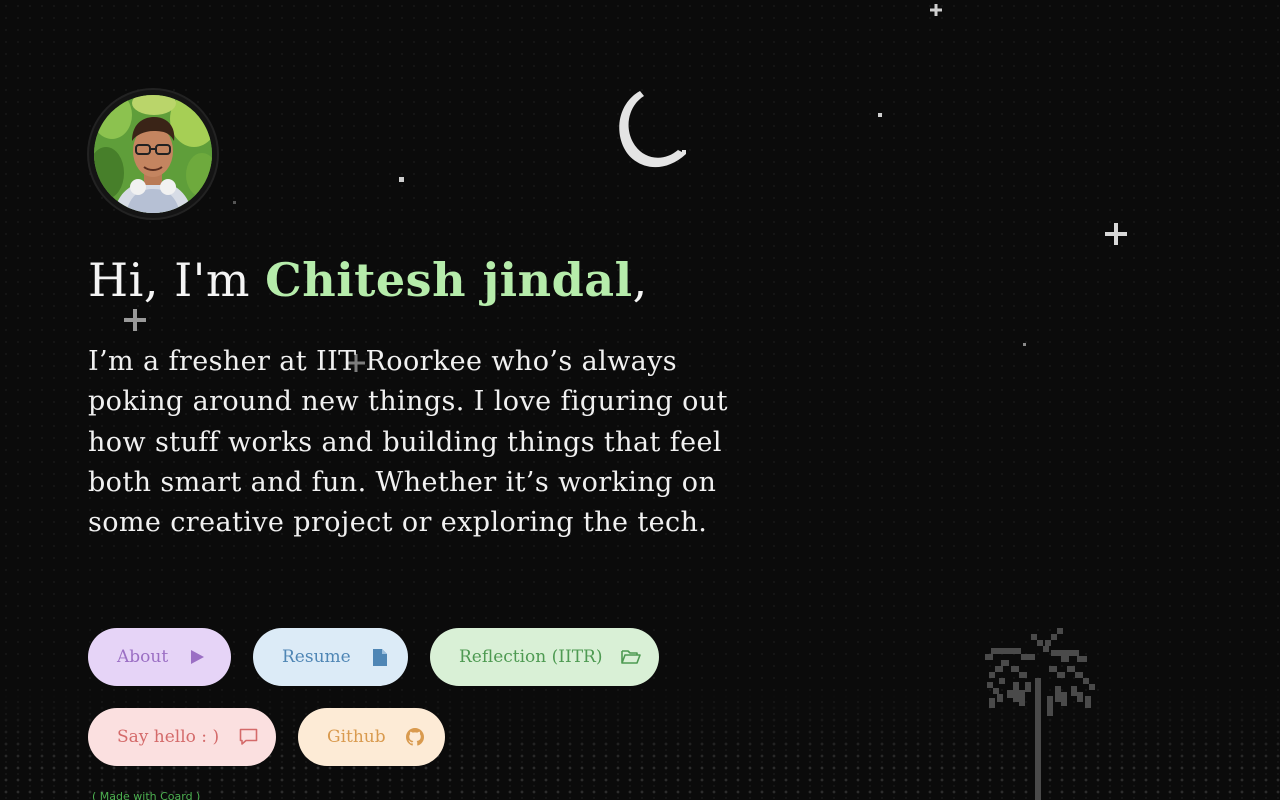  Describe the element at coordinates (197, 657) in the screenshot. I see `play-icon` at that location.